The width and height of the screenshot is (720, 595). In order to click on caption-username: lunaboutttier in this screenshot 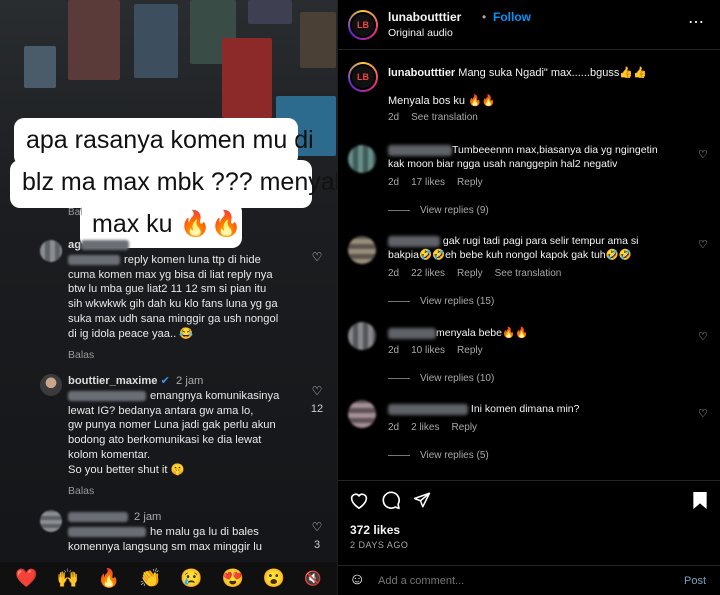, I will do `click(421, 73)`.